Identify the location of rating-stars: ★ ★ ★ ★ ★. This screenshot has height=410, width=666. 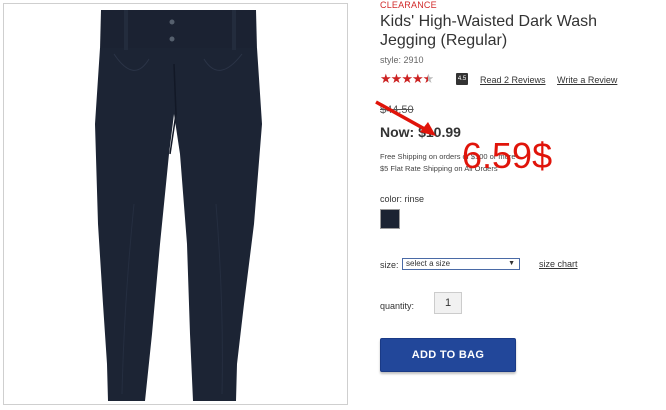
(407, 78).